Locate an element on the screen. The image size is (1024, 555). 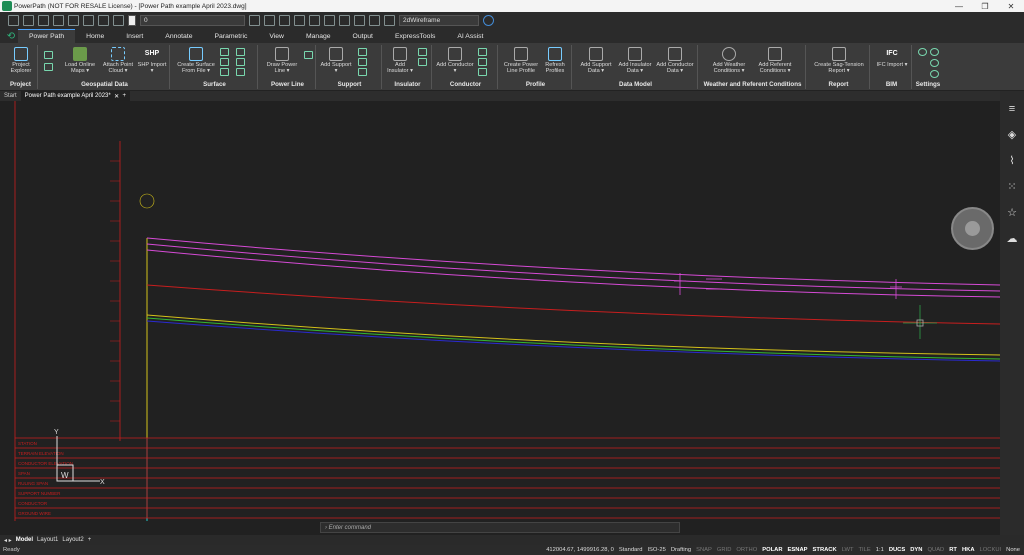
close-button: ✕ is located at coordinates (1011, 6).